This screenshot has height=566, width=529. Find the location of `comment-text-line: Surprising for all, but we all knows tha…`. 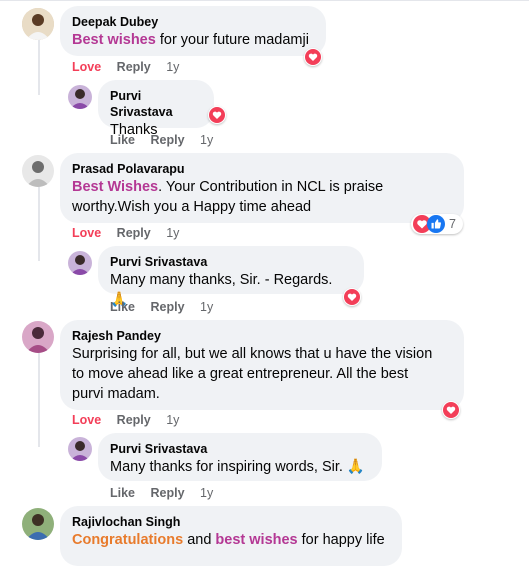

comment-text-line: Surprising for all, but we all knows tha… is located at coordinates (252, 354).